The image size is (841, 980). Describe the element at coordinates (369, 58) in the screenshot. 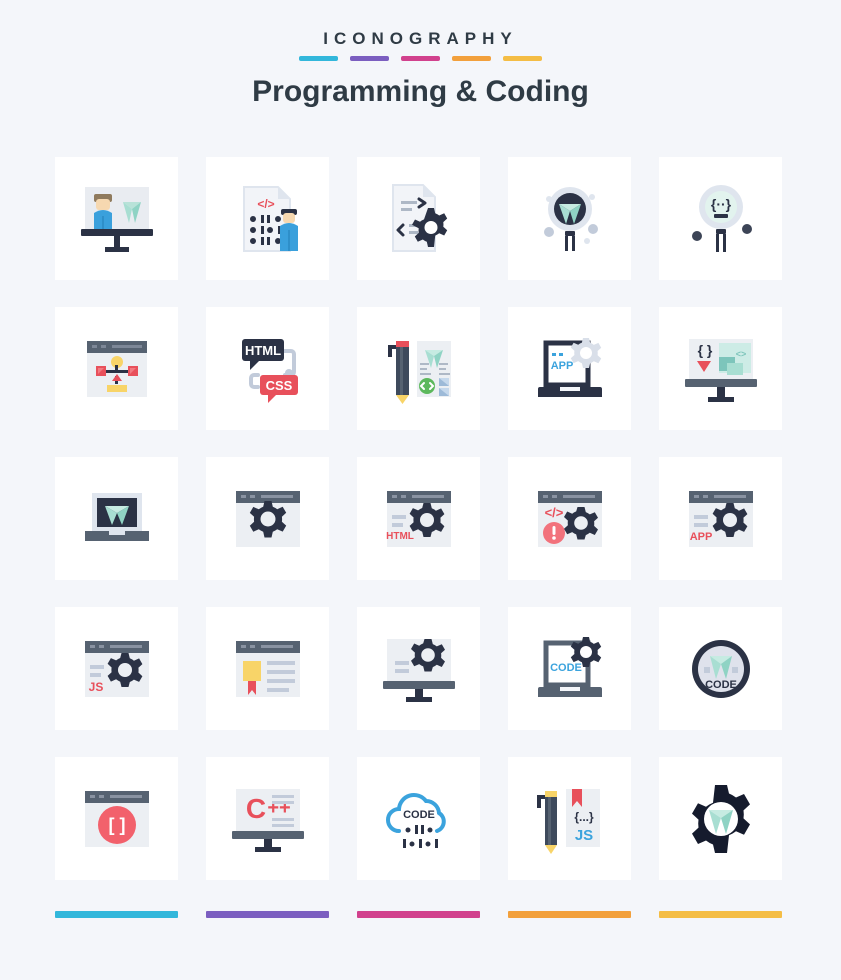

I see `header-swatch-purple` at that location.